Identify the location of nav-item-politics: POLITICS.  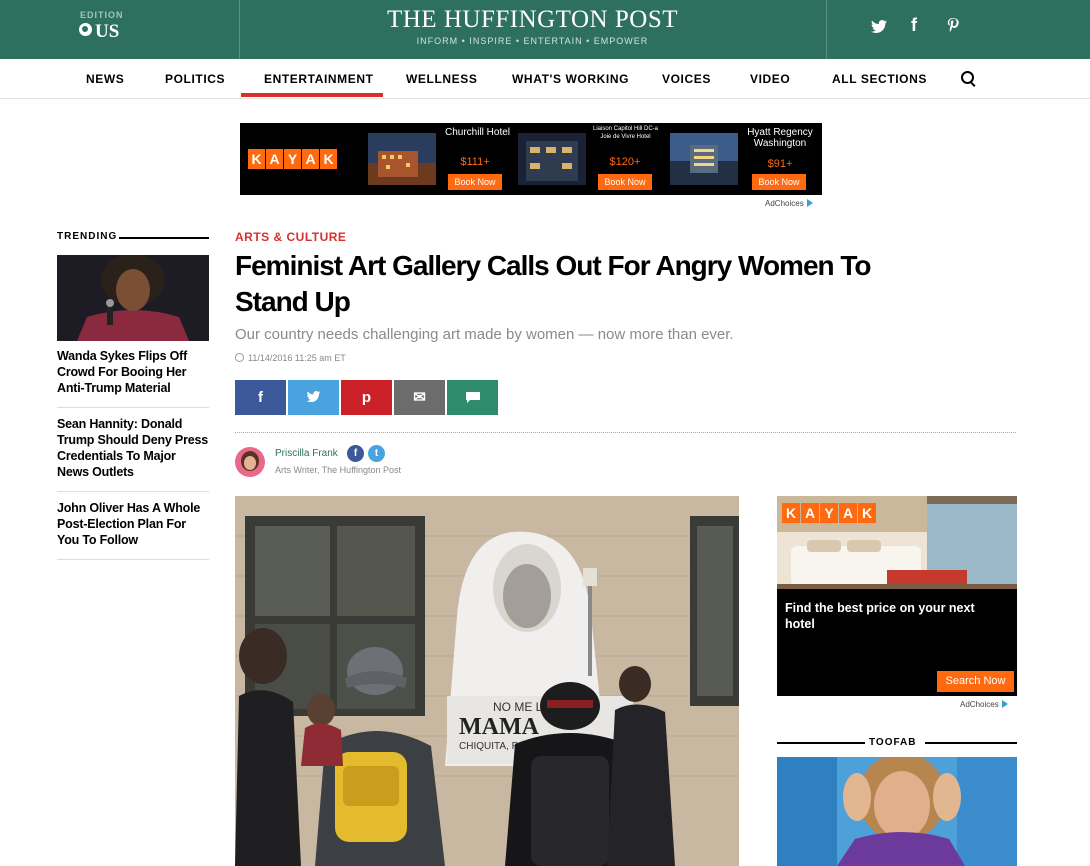
(195, 79).